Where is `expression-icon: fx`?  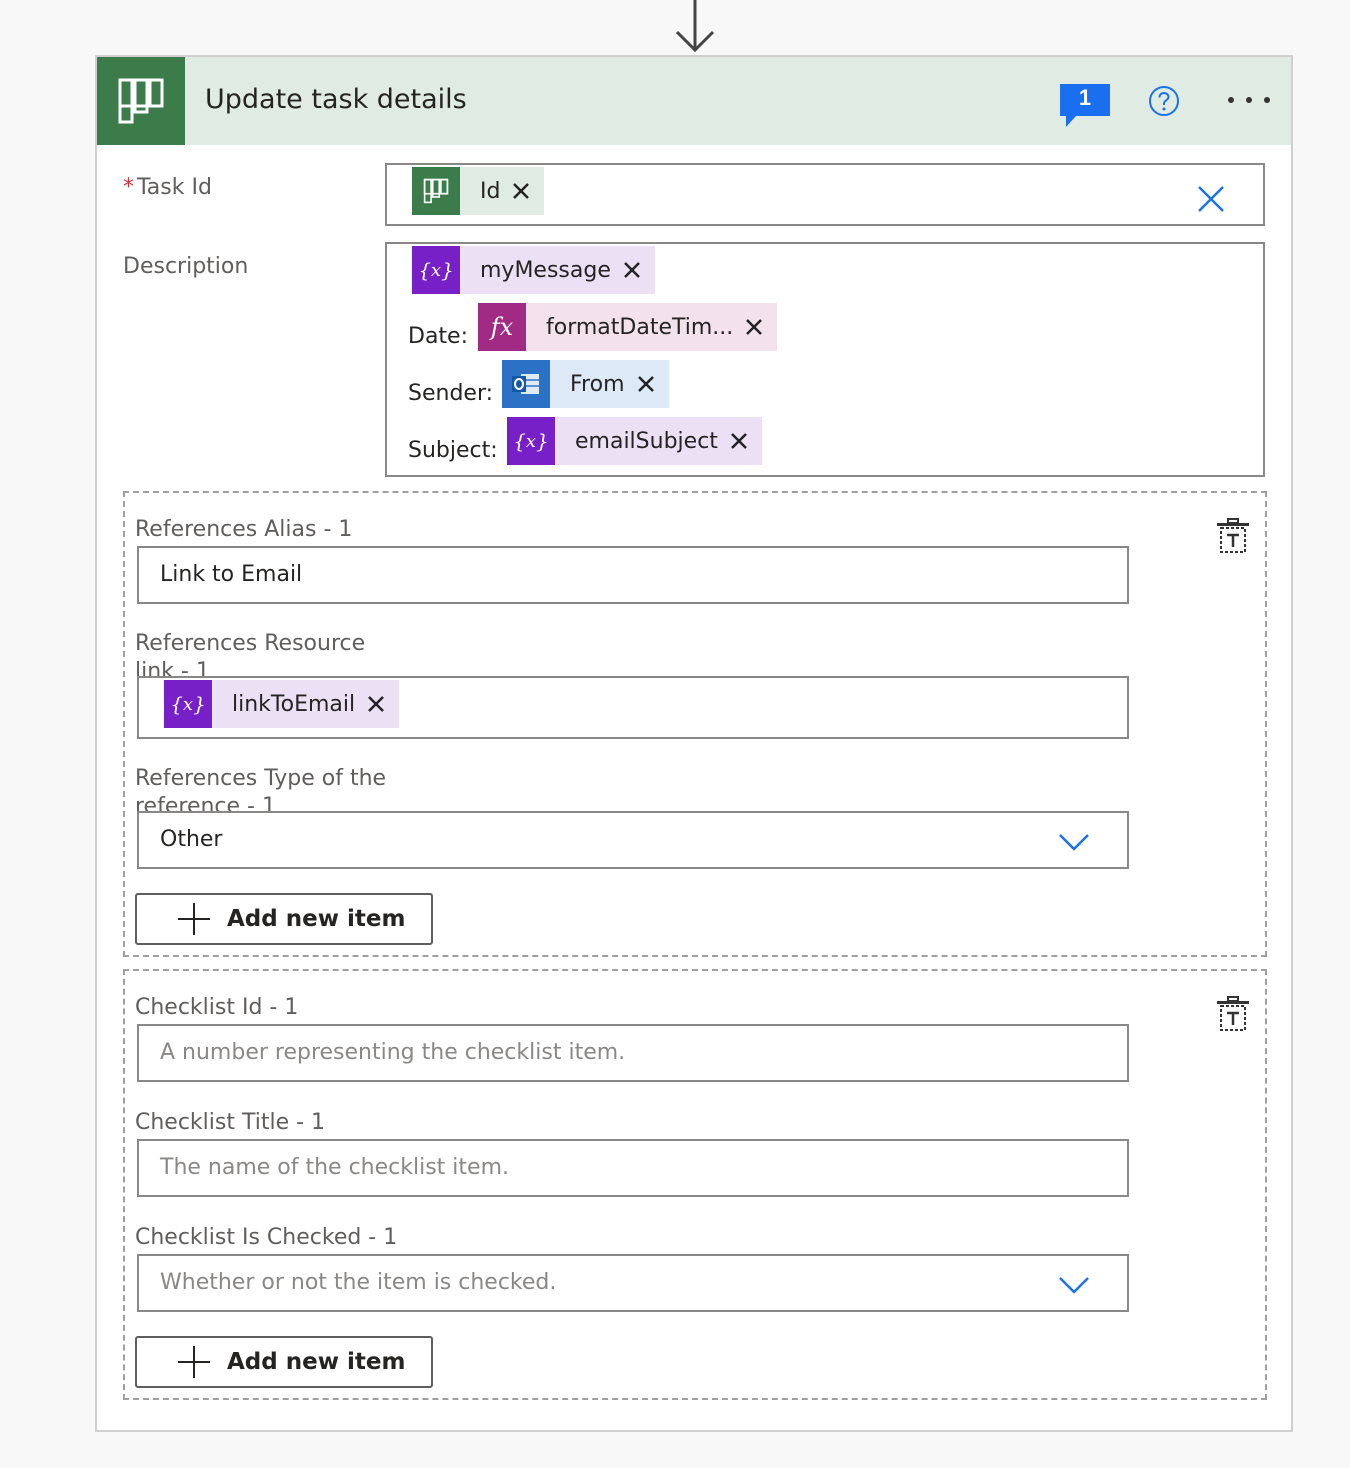 expression-icon: fx is located at coordinates (502, 327).